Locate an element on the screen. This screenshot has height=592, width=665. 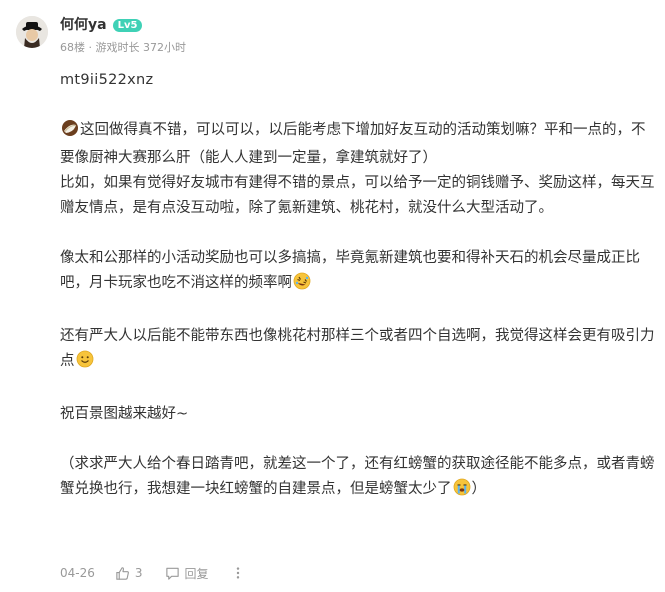
comment-icon is located at coordinates (172, 573).